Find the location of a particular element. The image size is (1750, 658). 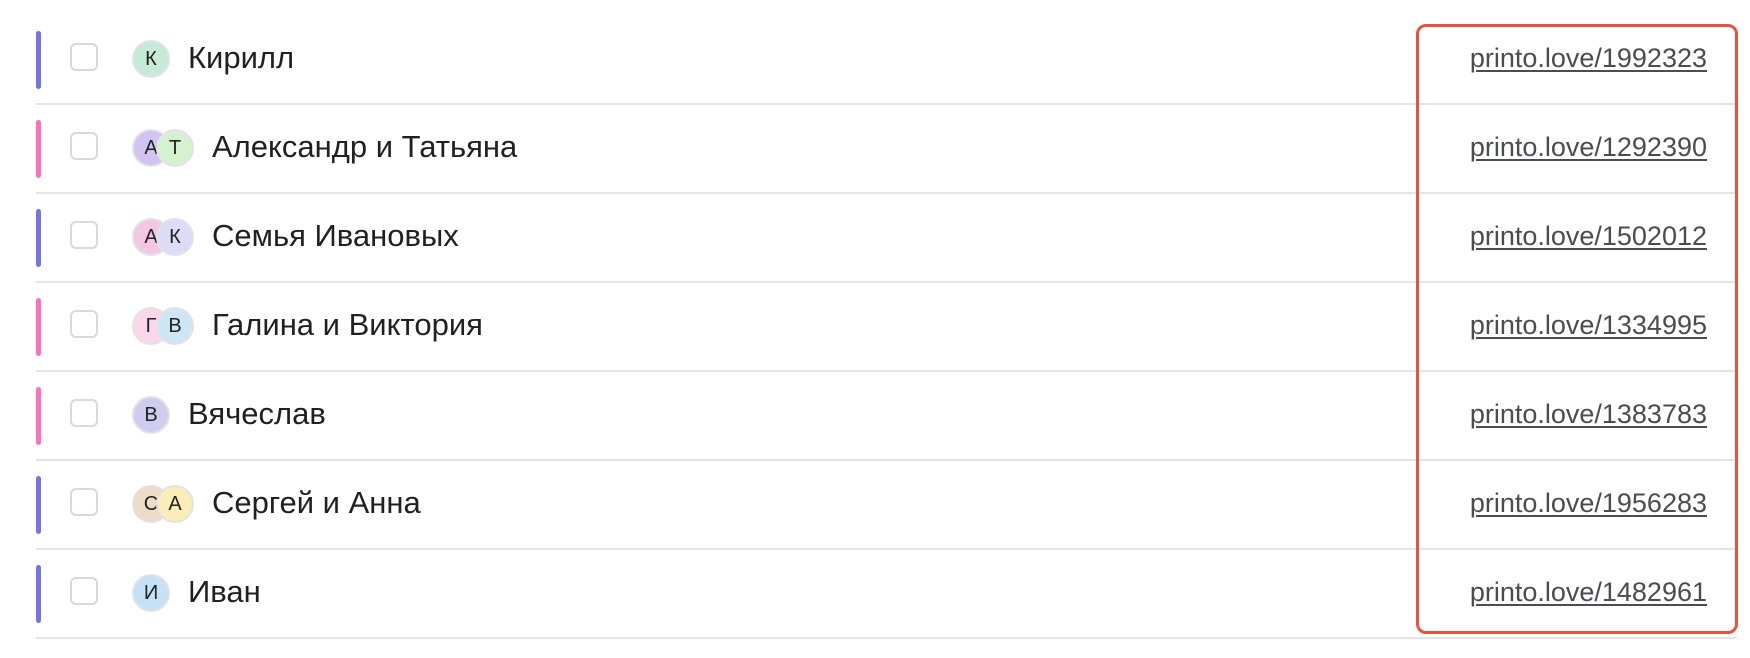

list-item: В Вячеслав printo.love/1383783 is located at coordinates (886, 416).